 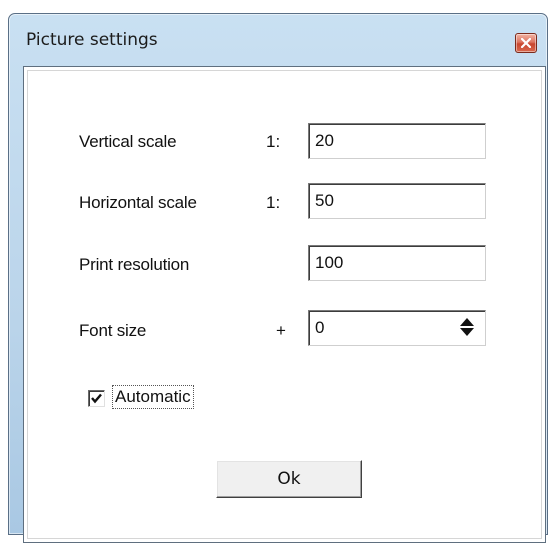 I want to click on horizontal-scale-prefix: 1:, so click(x=273, y=202).